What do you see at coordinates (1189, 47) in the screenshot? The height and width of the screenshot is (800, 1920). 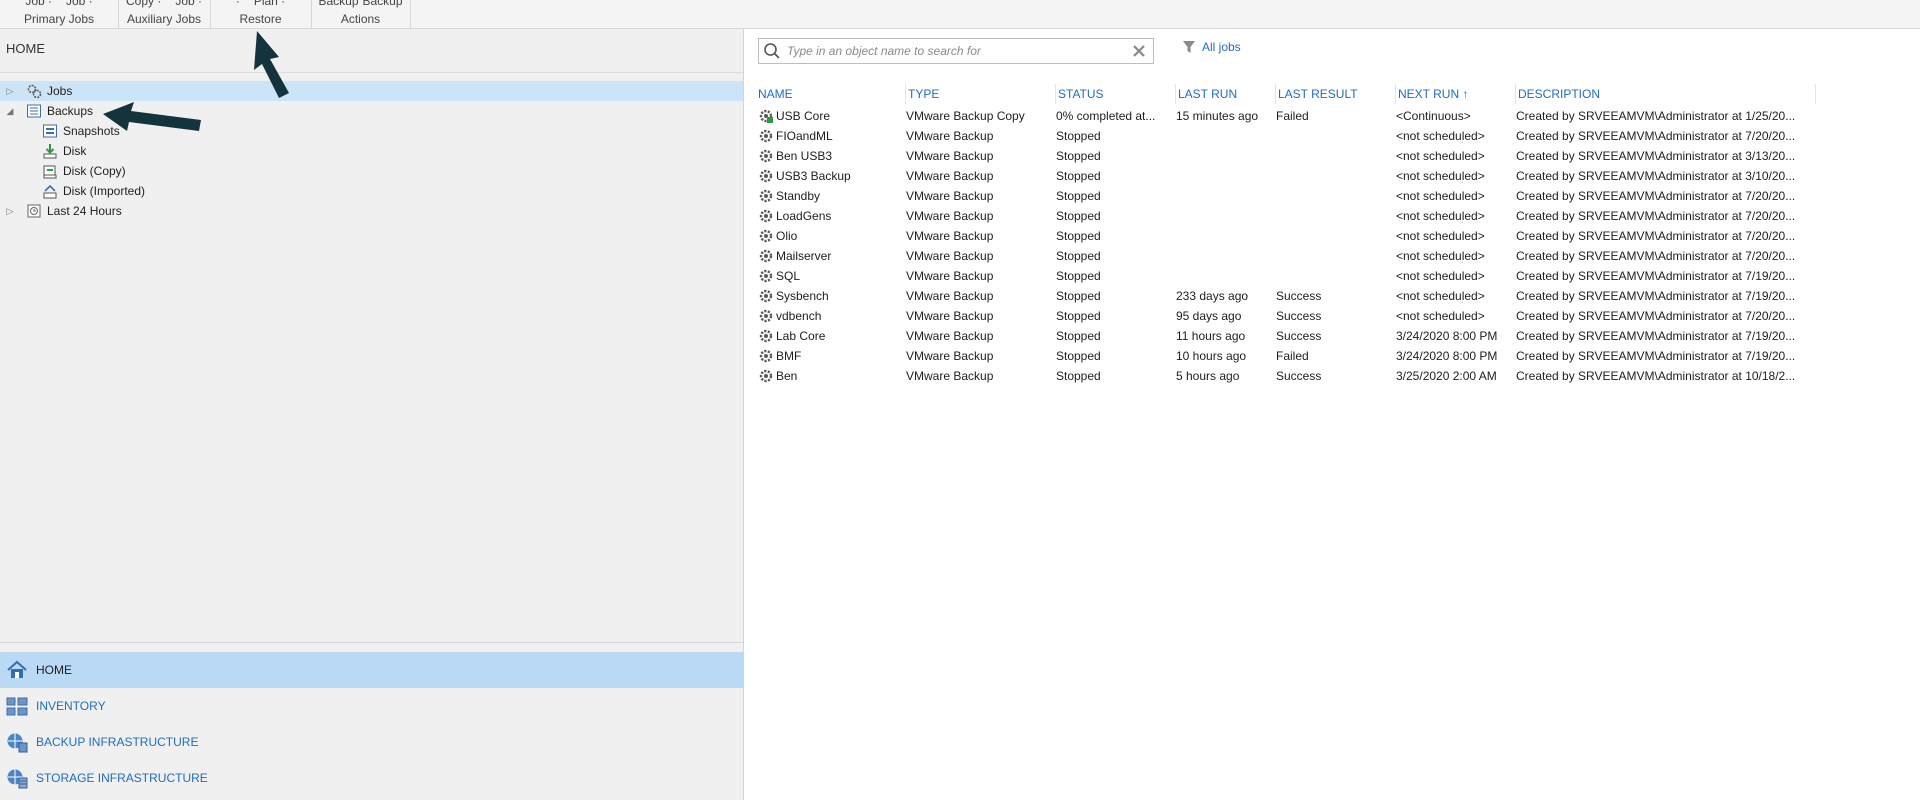 I see `filter-icon` at bounding box center [1189, 47].